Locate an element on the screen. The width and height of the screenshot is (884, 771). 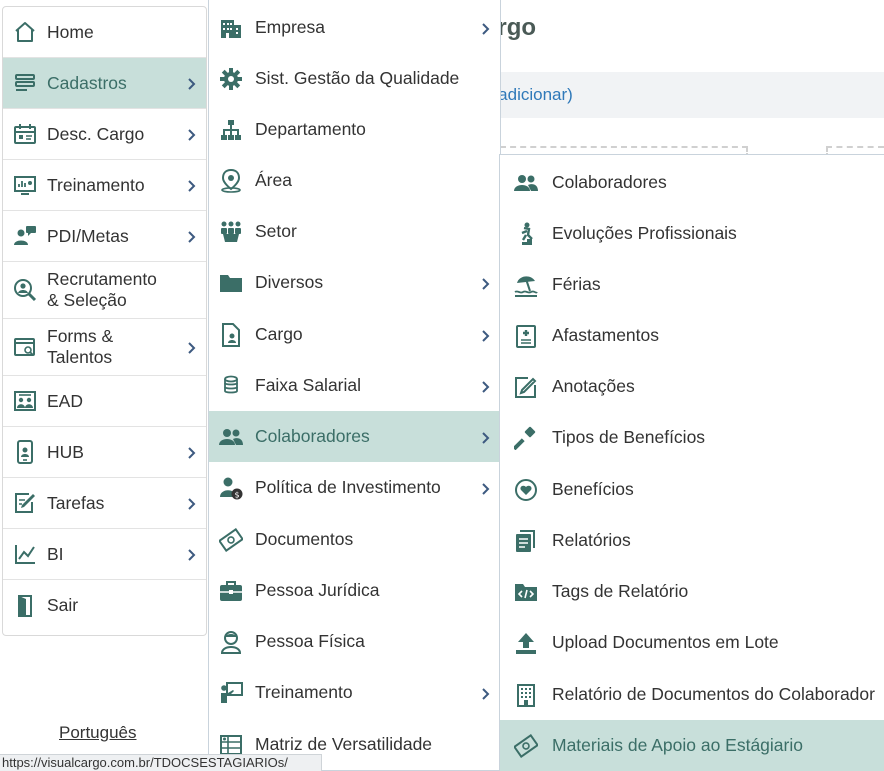
submenu-item-departamento: Departamento is located at coordinates (354, 129).